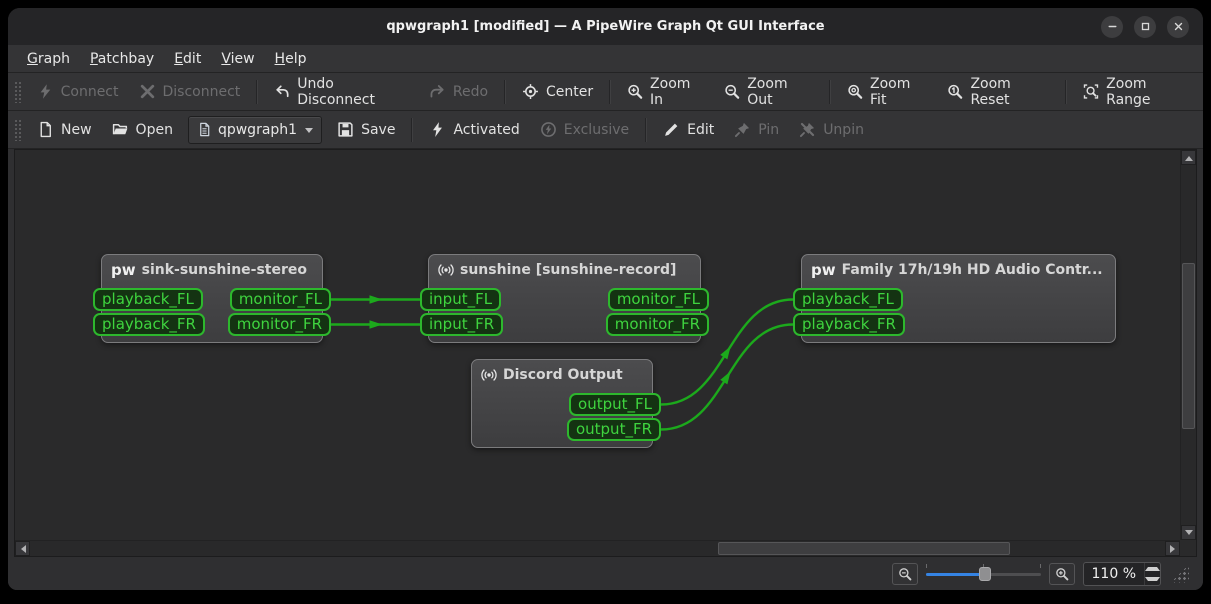 Image resolution: width=1211 pixels, height=604 pixels. I want to click on port-sink-sunshine-stereo-monitor-fr: monitor_FR, so click(279, 324).